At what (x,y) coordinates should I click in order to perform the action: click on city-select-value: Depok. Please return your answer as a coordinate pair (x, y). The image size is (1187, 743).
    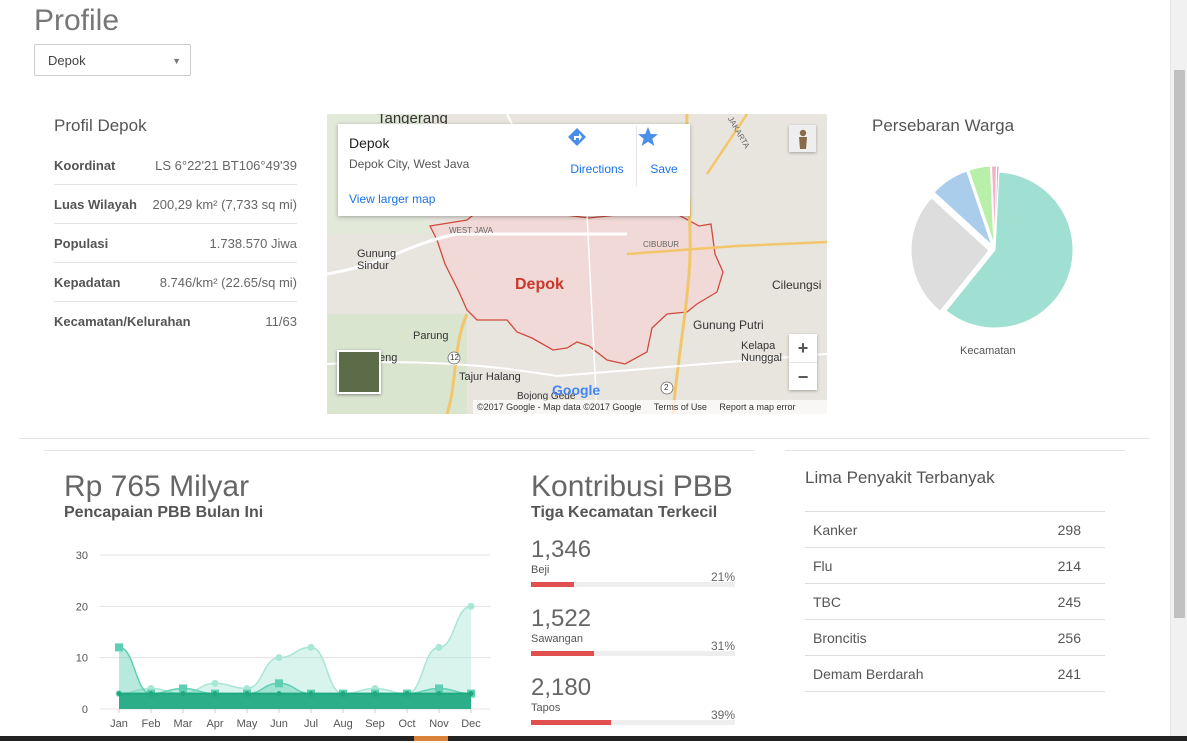
    Looking at the image, I should click on (67, 60).